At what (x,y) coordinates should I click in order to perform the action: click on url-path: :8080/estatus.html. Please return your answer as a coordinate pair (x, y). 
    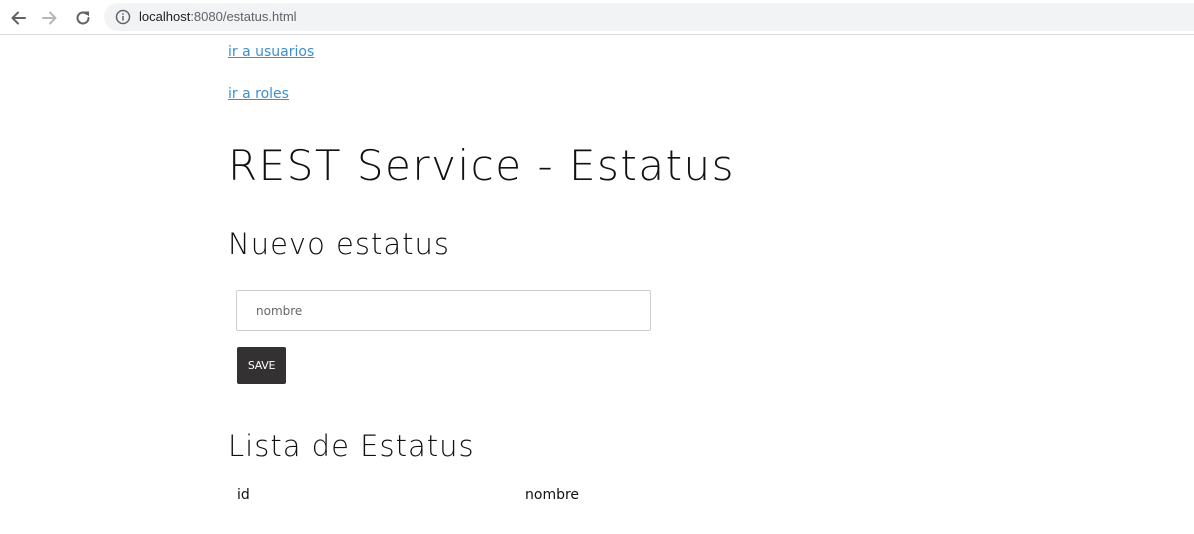
    Looking at the image, I should click on (243, 16).